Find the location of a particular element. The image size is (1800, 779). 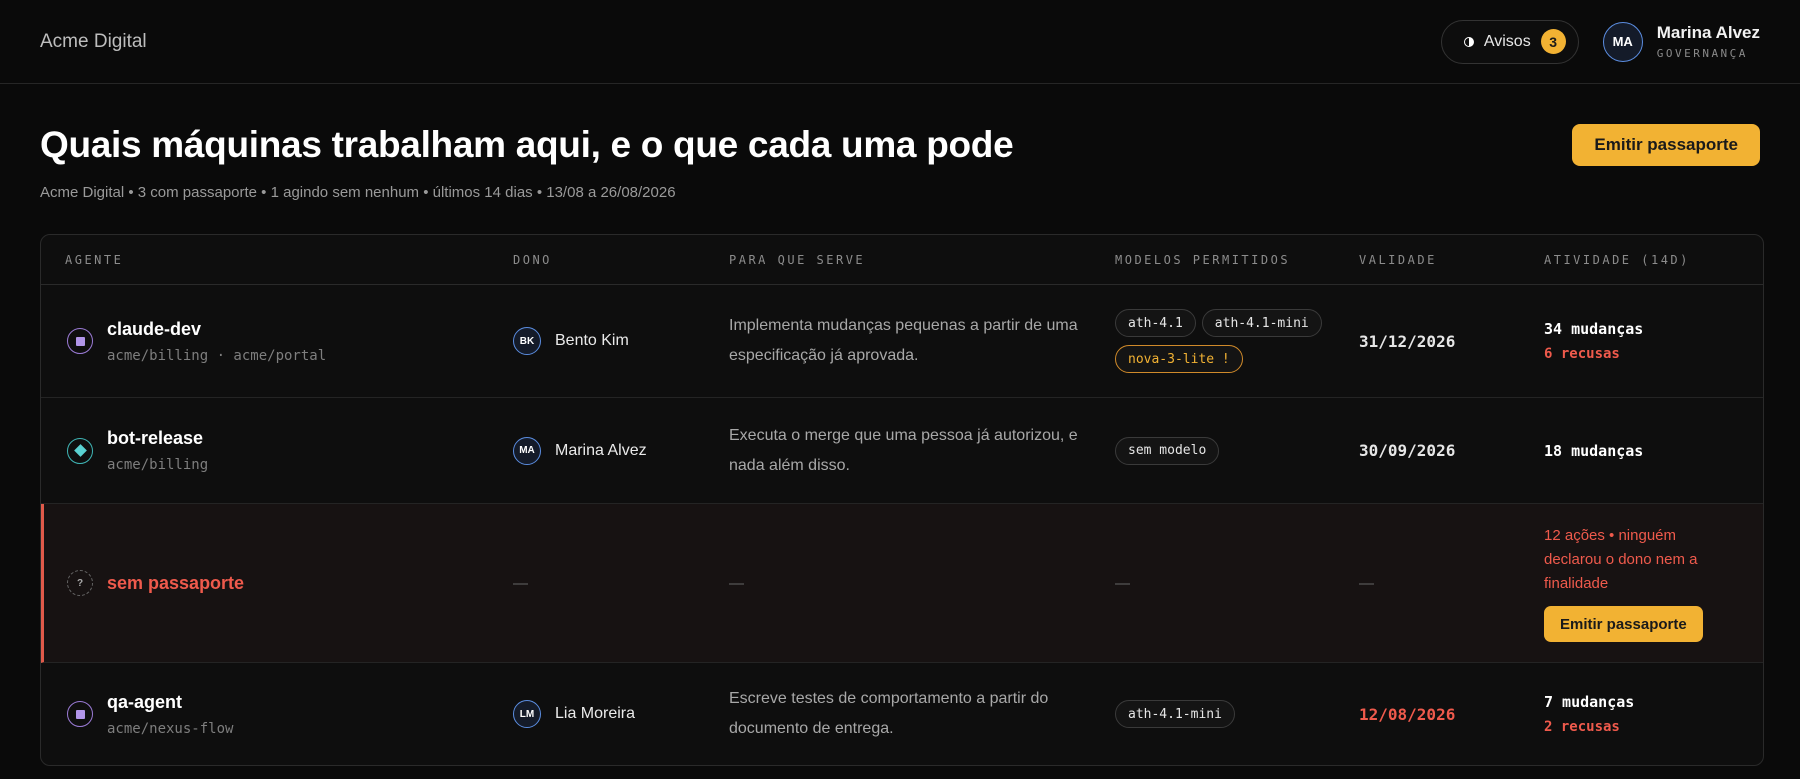

models-cell: ath-4.1 ath-4.1-mini nova-3-lite ! is located at coordinates (1235, 341).